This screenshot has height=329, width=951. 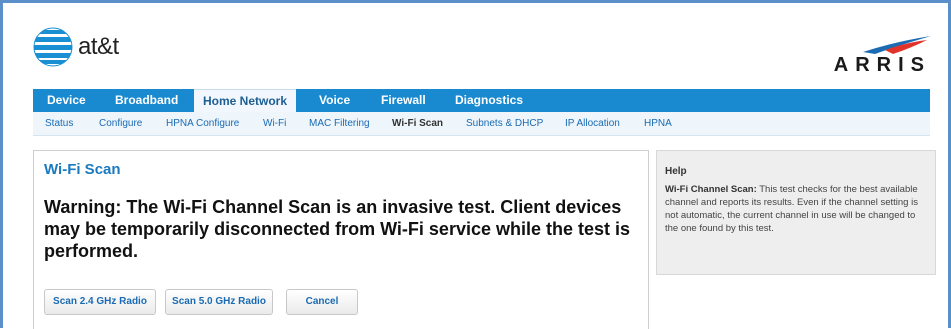 What do you see at coordinates (76, 47) in the screenshot?
I see `att-logo: at&t` at bounding box center [76, 47].